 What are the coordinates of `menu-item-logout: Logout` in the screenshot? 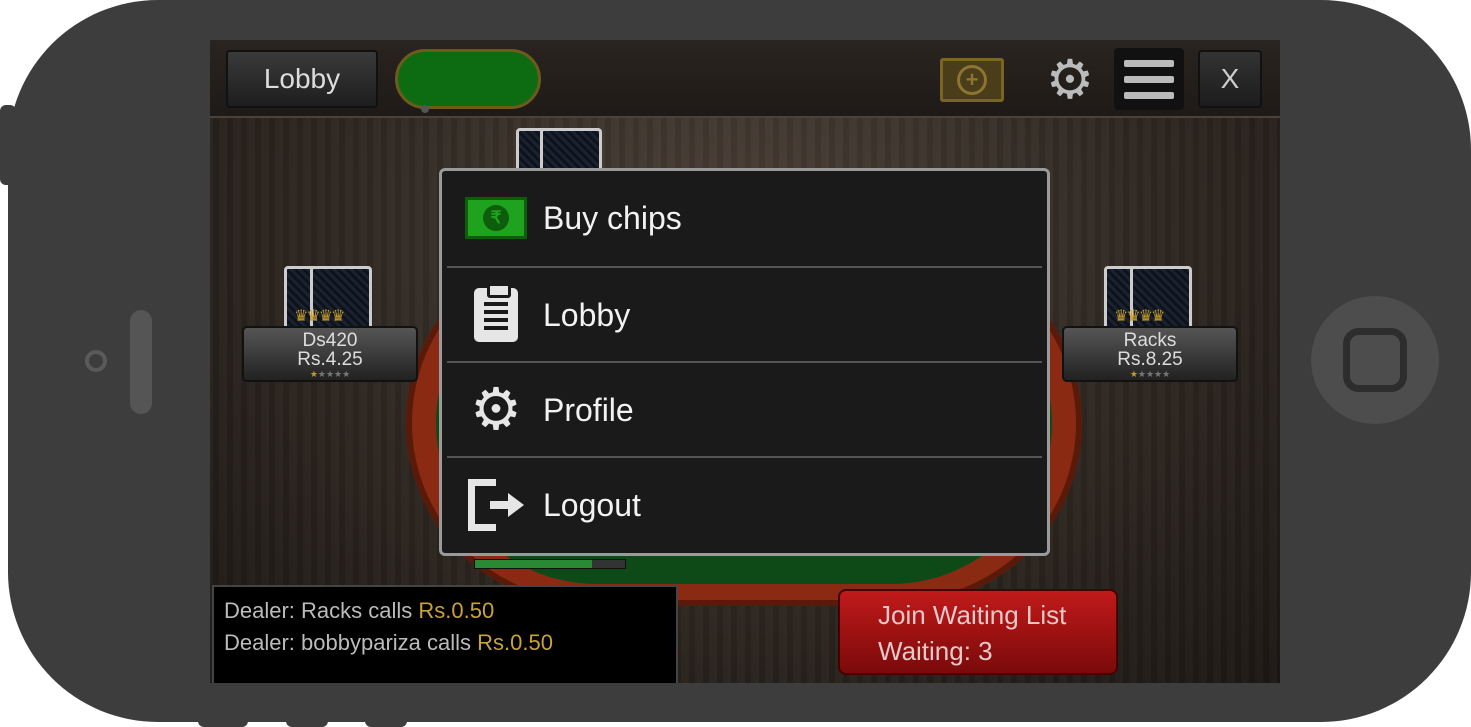 It's located at (744, 505).